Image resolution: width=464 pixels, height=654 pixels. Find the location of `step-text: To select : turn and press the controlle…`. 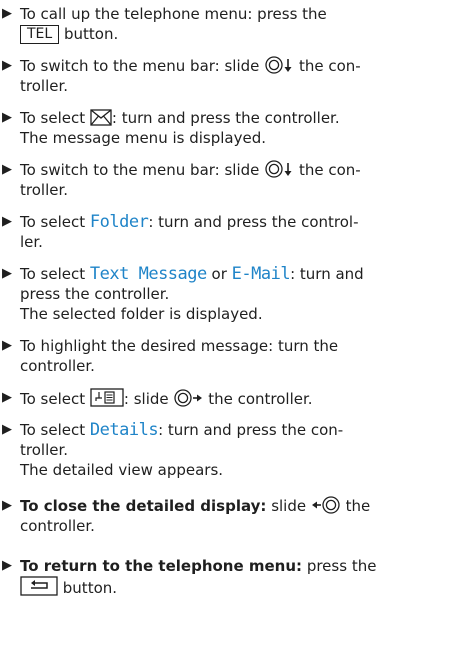

step-text: To select : turn and press the controlle… is located at coordinates (242, 128).